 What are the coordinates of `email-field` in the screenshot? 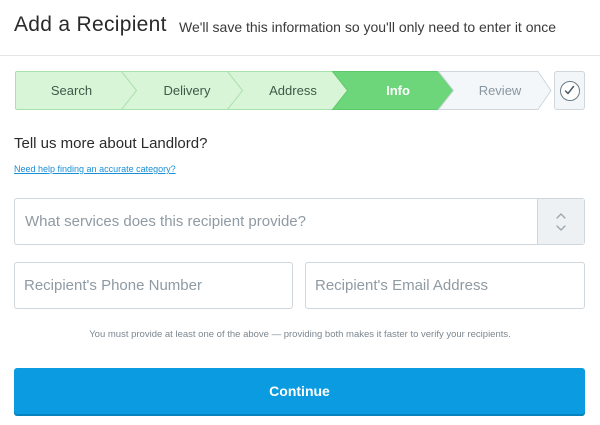 It's located at (445, 285).